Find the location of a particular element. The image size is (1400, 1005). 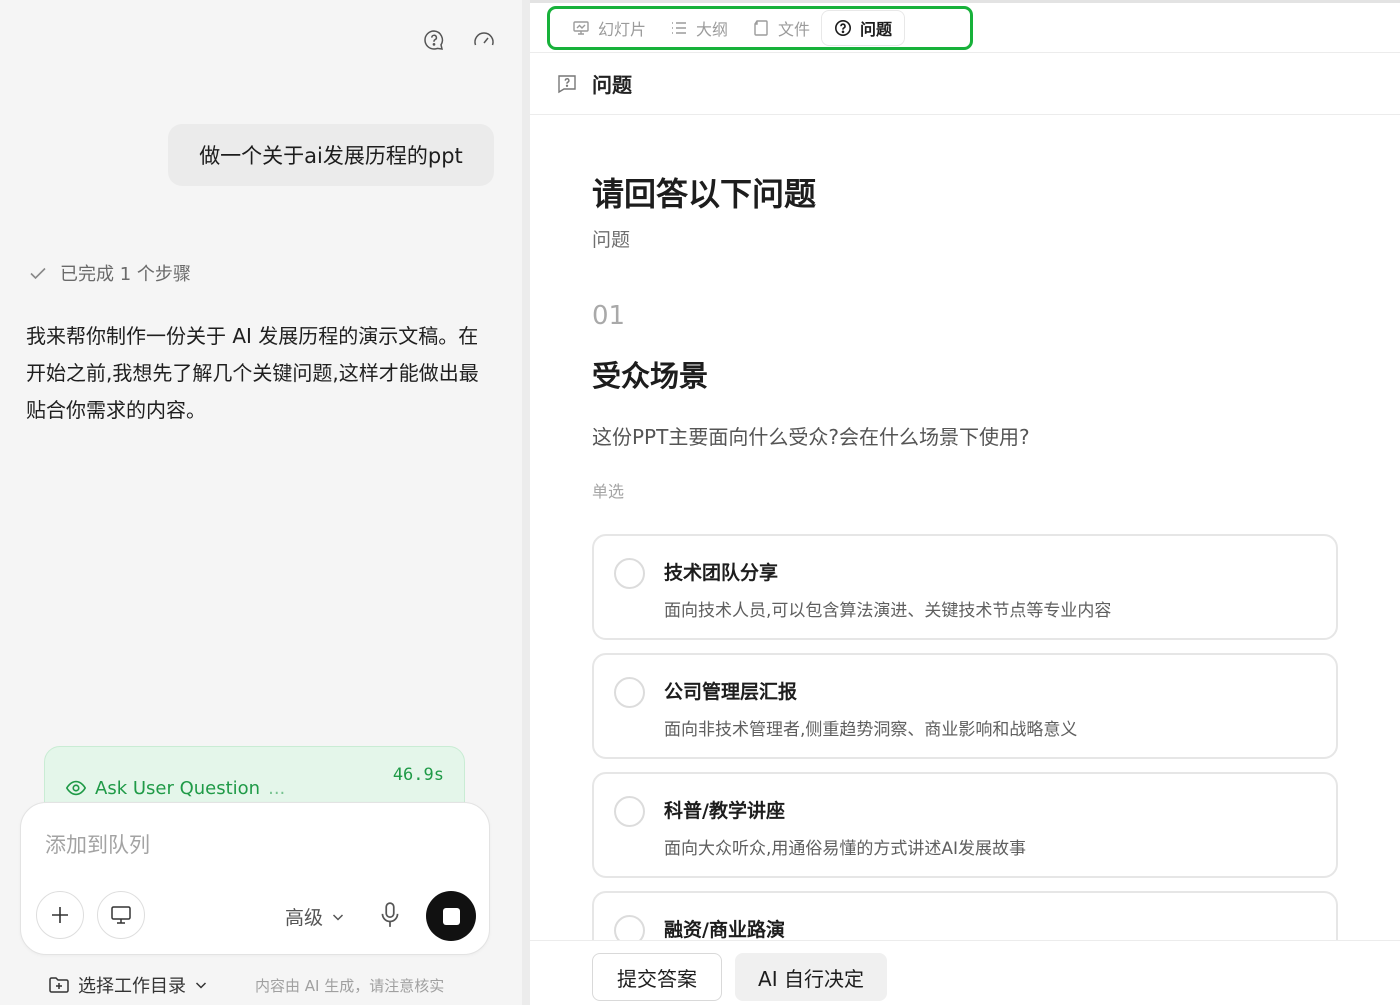

tab-slides: 幻灯片 is located at coordinates (609, 28).